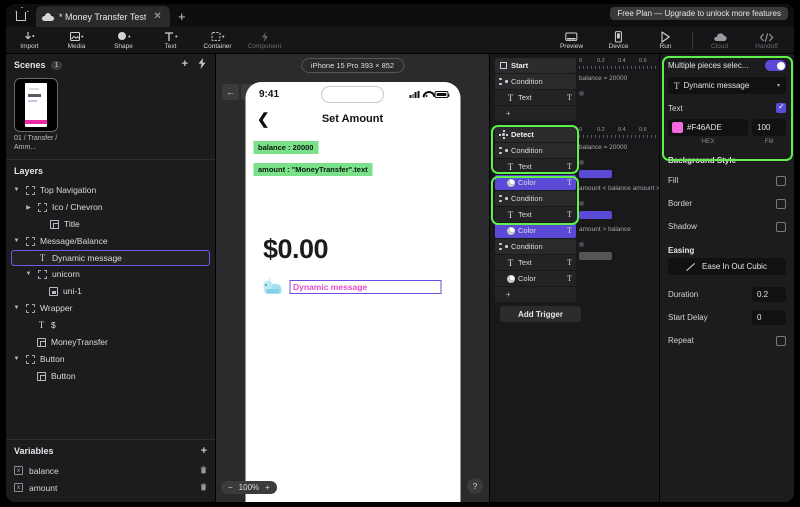 The image size is (800, 507). I want to click on color-field-group: #F46ADE 100, so click(727, 127).